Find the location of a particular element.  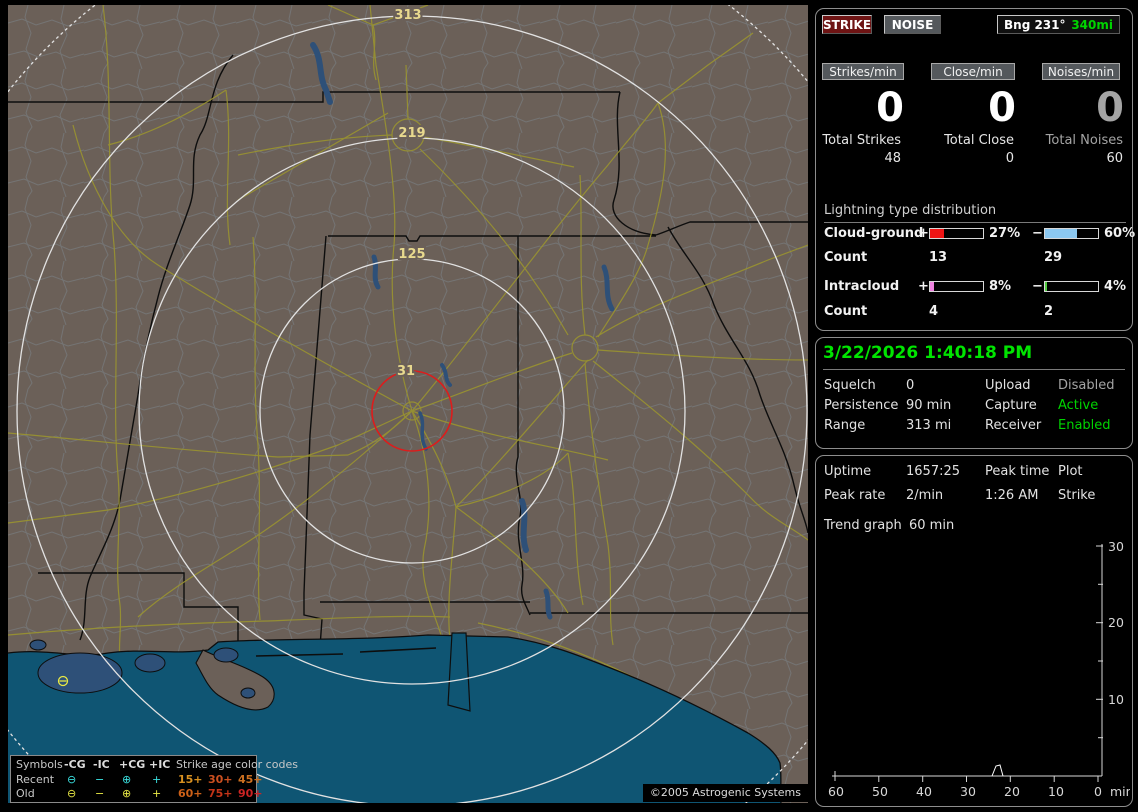

intracloud-row: Intracloud + 8% − 4% is located at coordinates (974, 287).